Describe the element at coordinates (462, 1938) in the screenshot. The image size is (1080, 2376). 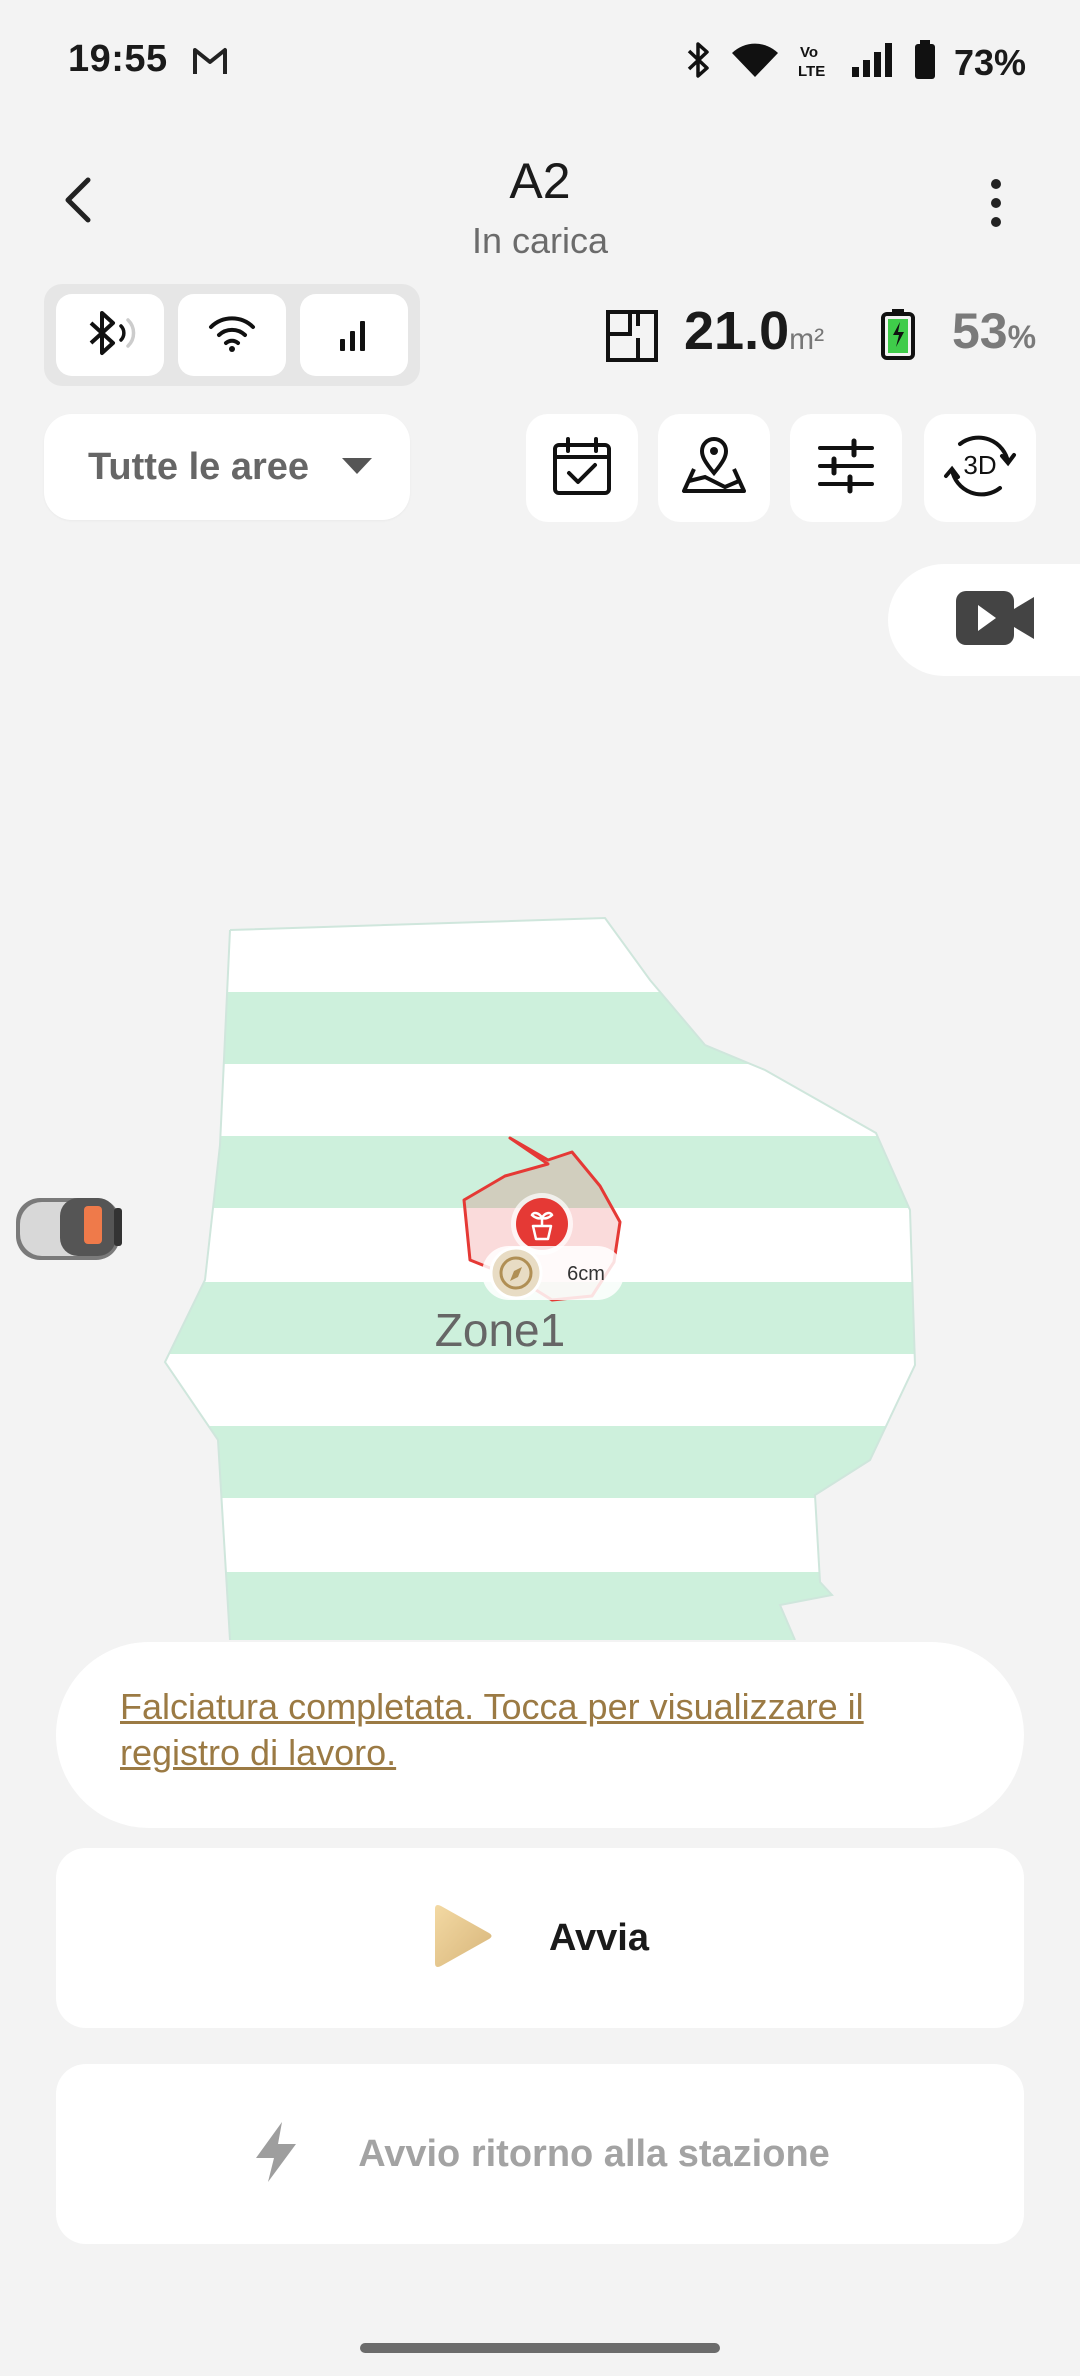
I see `play-icon` at that location.